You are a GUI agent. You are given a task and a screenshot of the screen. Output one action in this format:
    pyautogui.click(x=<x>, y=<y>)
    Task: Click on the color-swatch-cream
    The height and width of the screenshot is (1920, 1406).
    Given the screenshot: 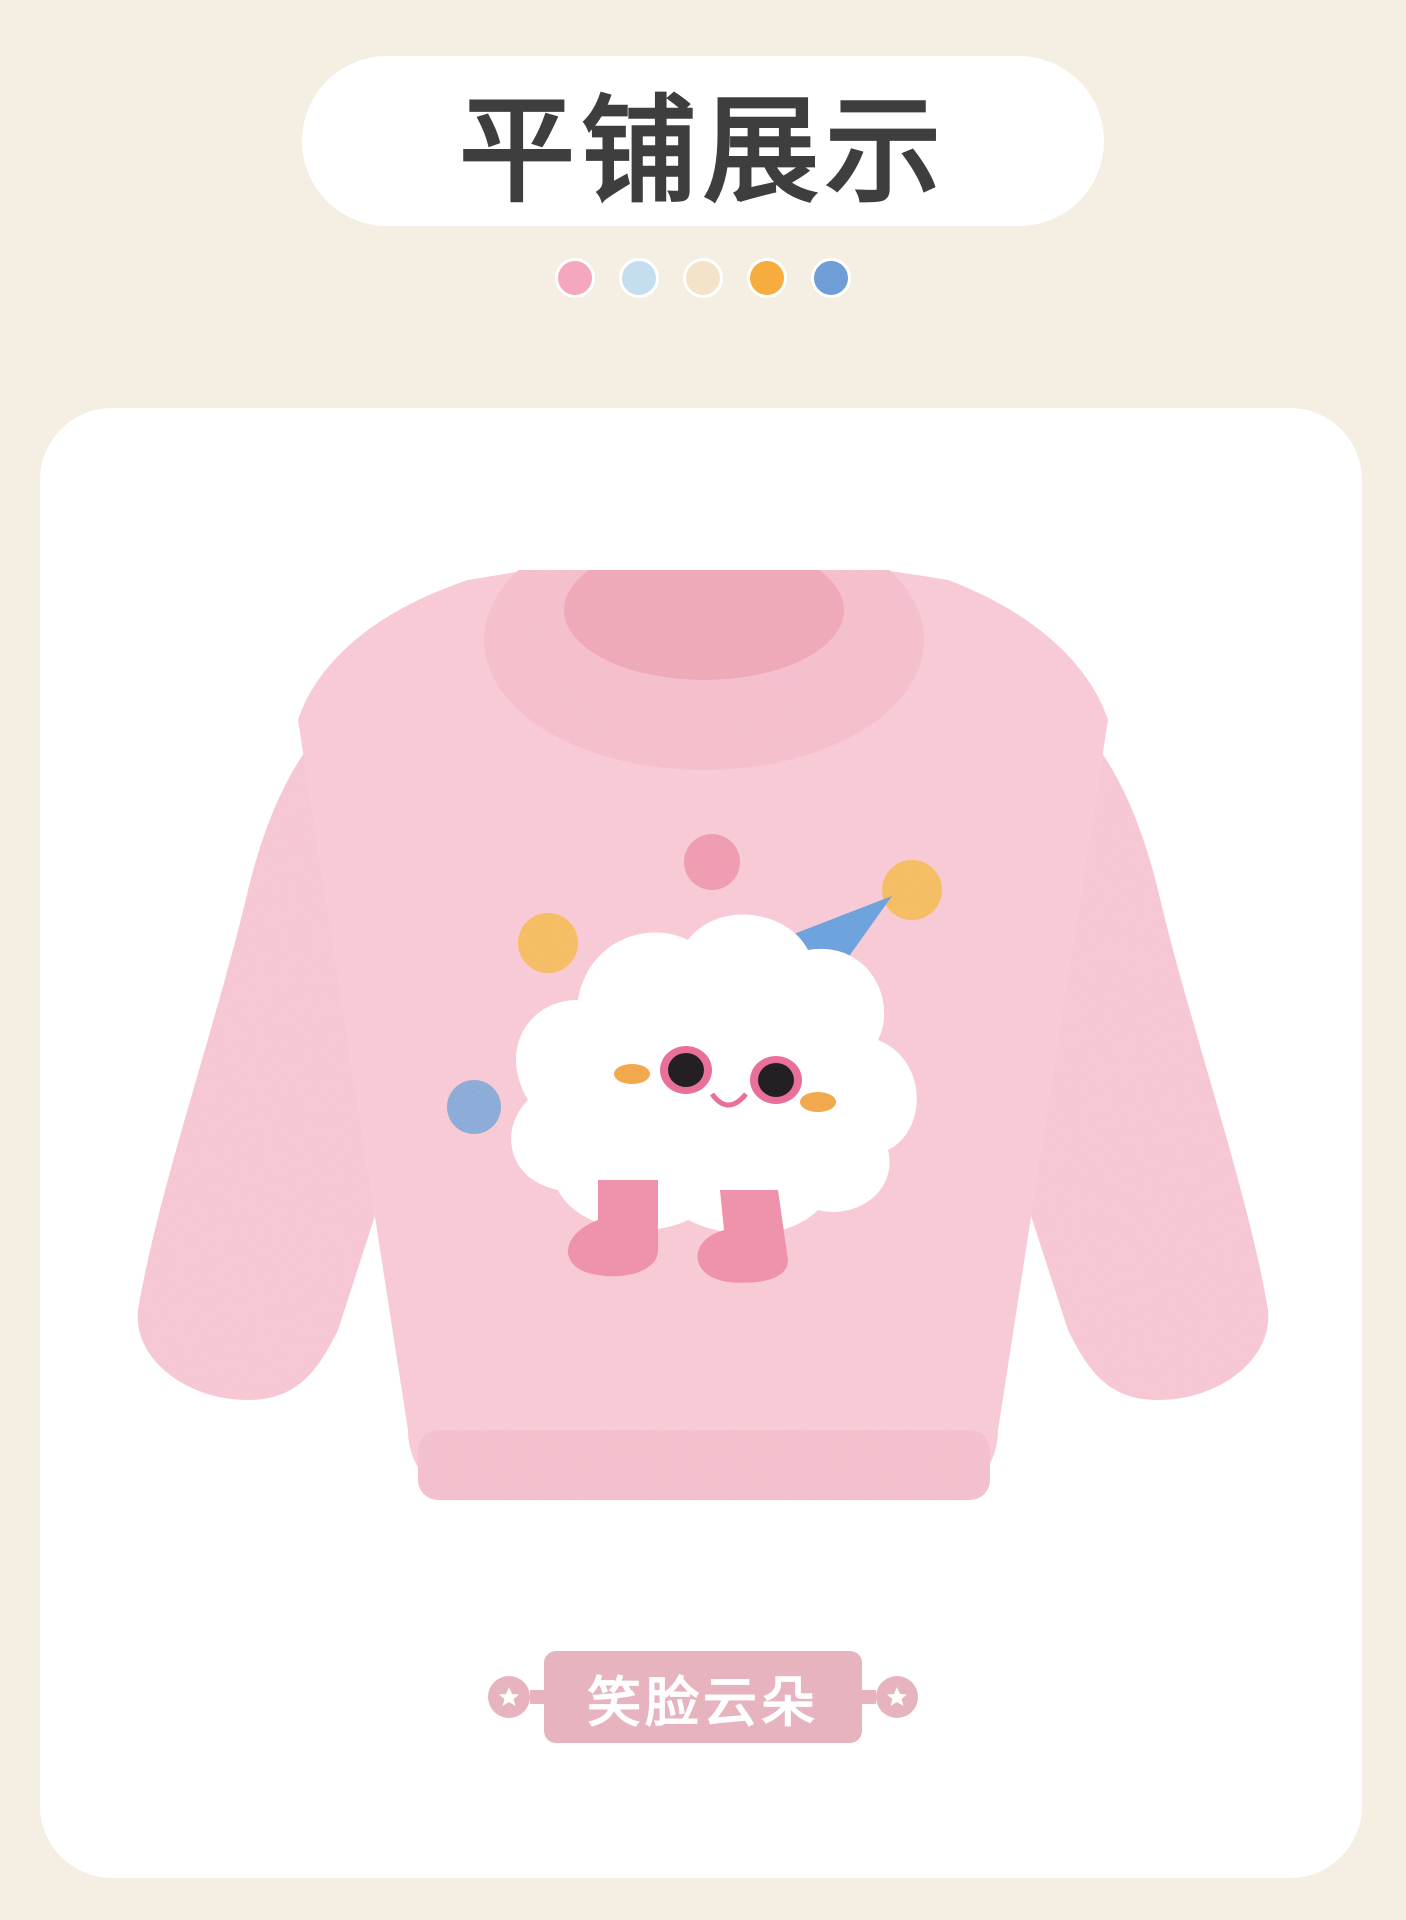 What is the action you would take?
    pyautogui.click(x=703, y=278)
    